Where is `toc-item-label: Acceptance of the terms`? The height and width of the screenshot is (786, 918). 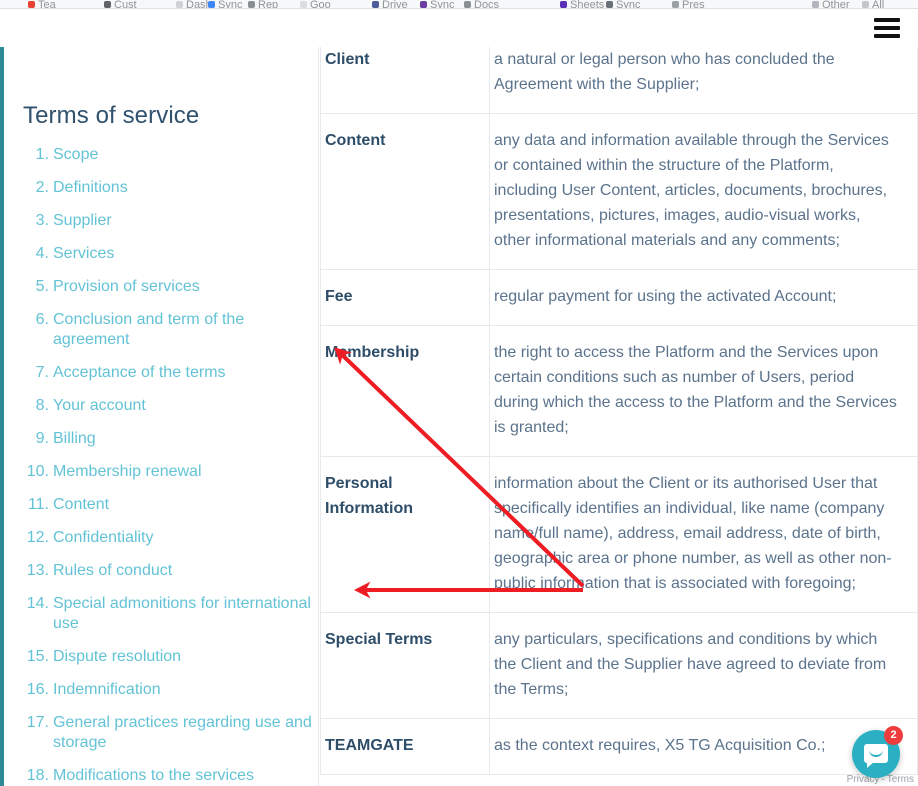
toc-item-label: Acceptance of the terms is located at coordinates (139, 372).